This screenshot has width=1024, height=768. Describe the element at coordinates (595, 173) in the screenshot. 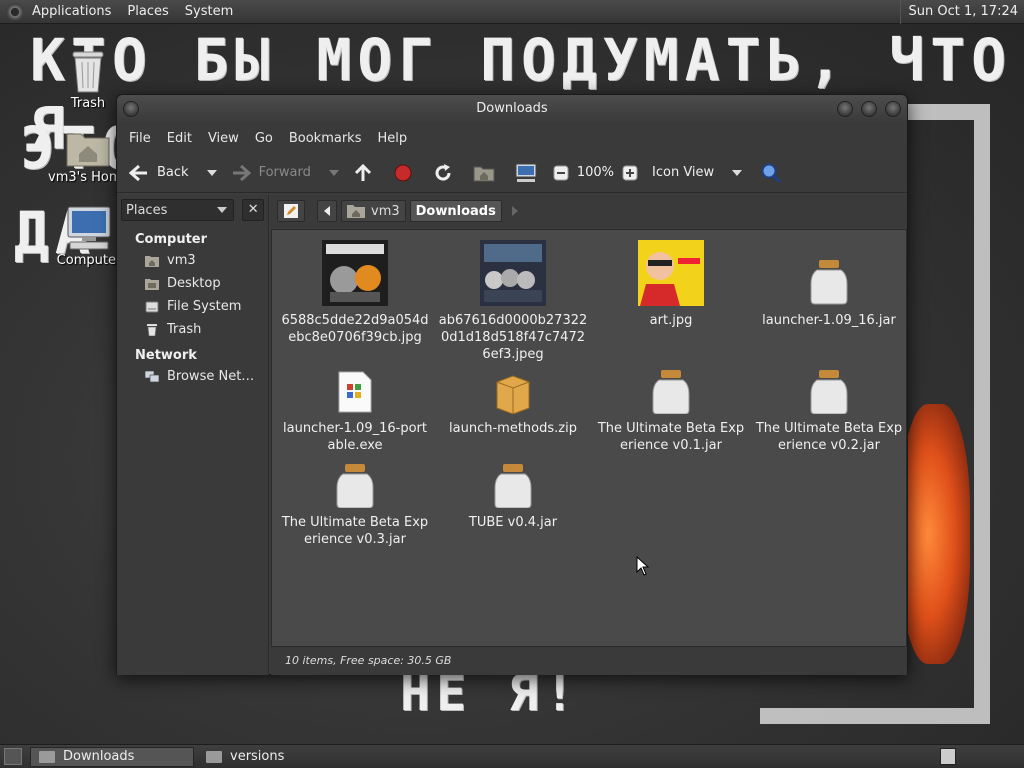

I see `zoom-level: 100%` at that location.